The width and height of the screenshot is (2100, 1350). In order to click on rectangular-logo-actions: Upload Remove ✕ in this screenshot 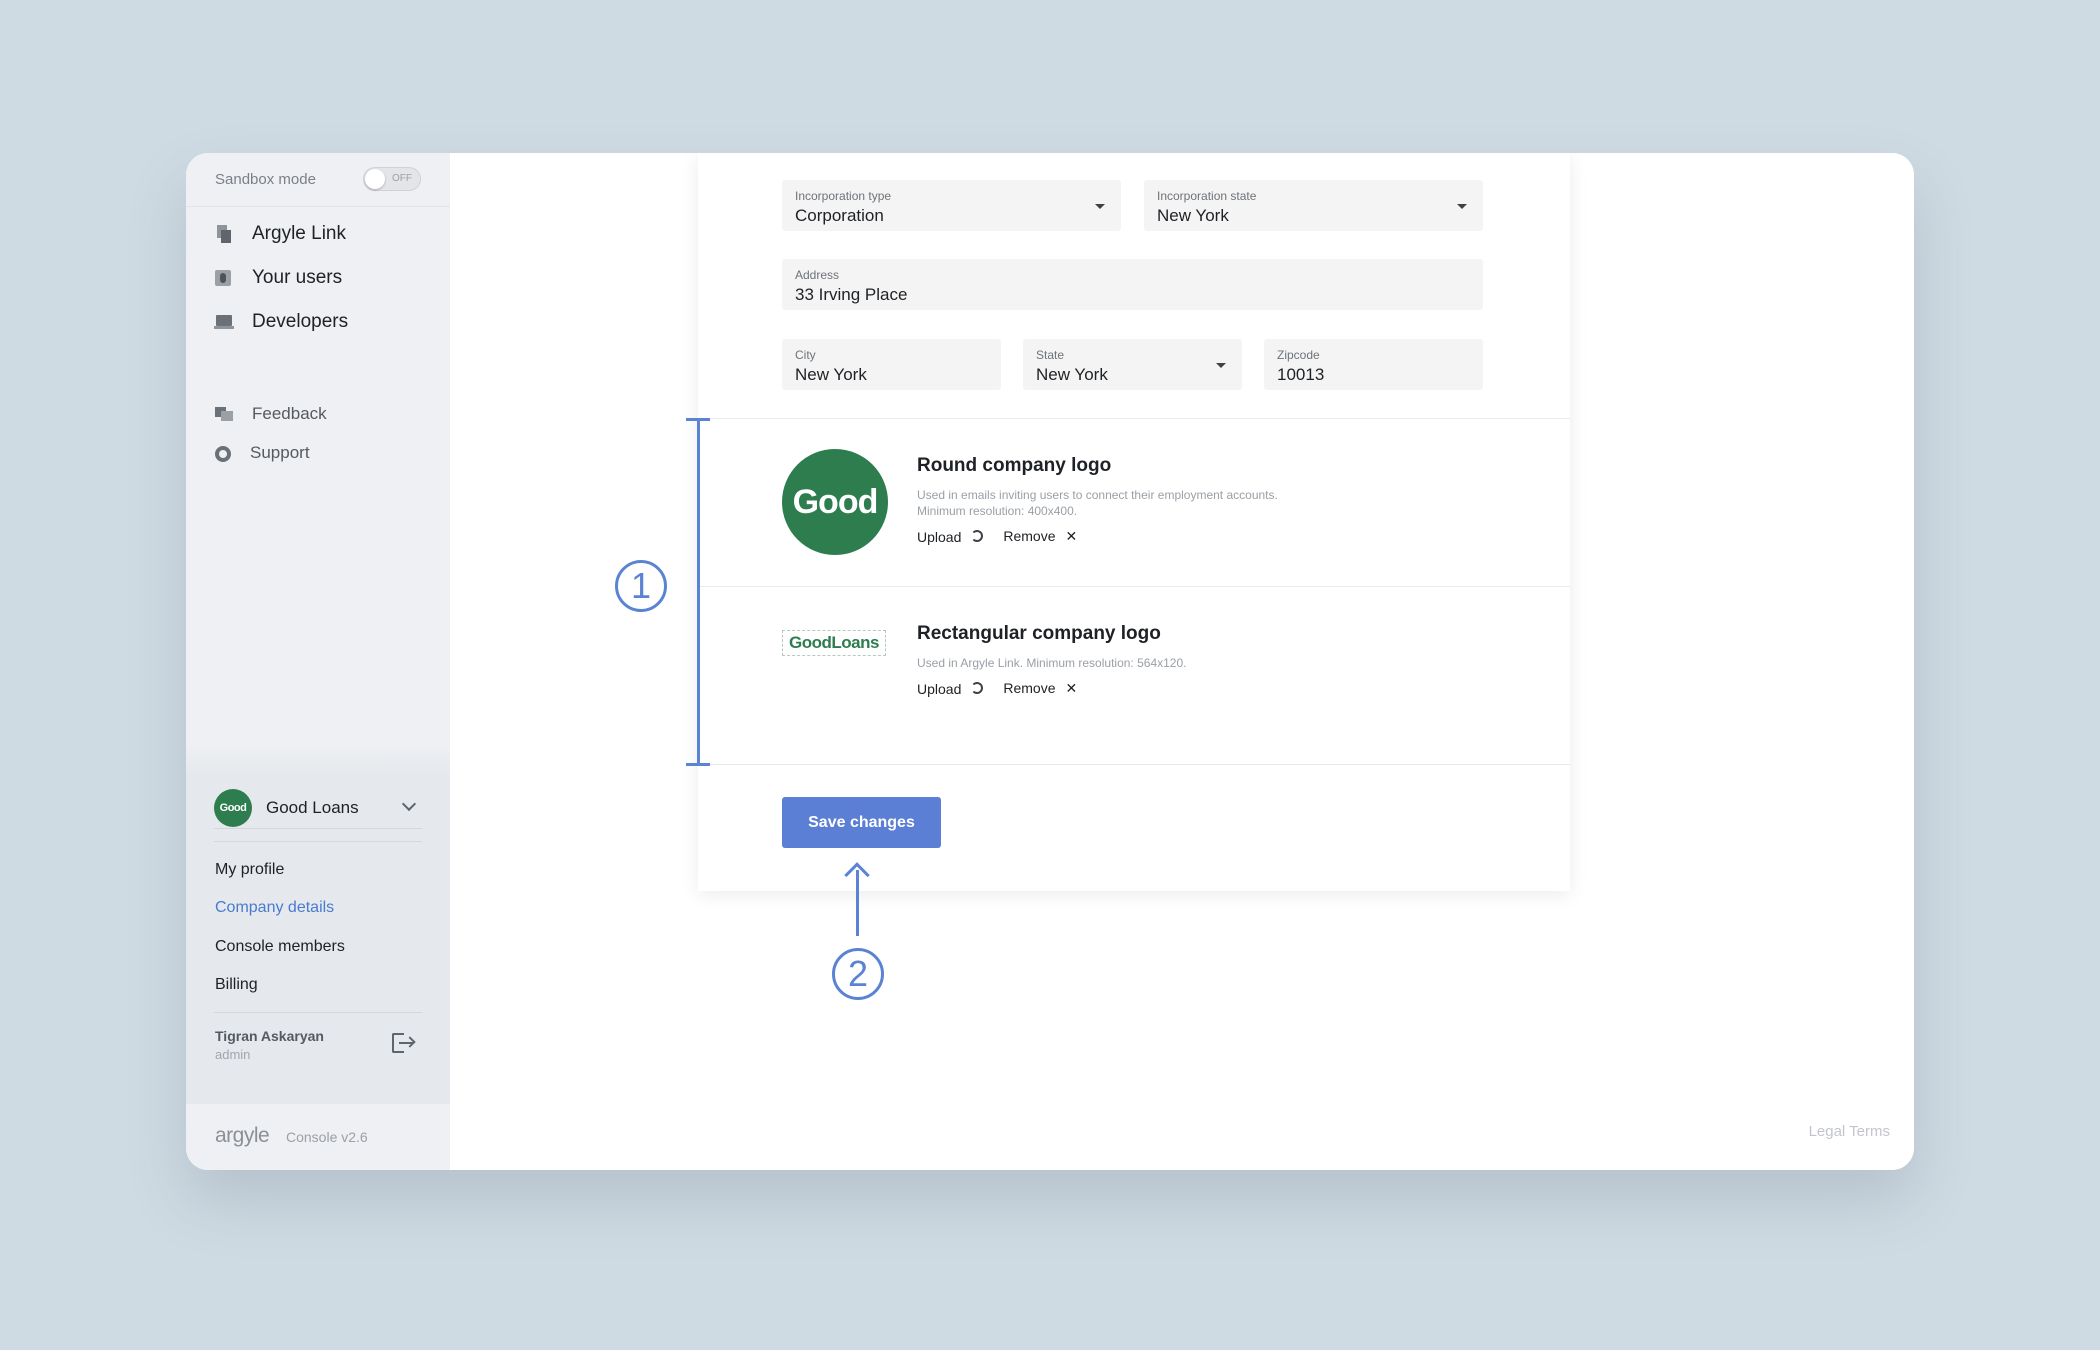, I will do `click(997, 688)`.